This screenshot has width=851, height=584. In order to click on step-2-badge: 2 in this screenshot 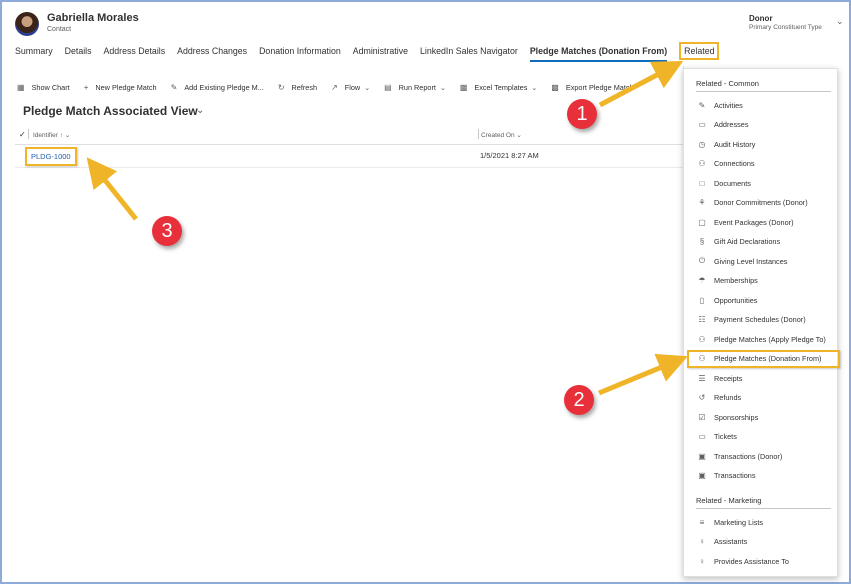, I will do `click(579, 400)`.